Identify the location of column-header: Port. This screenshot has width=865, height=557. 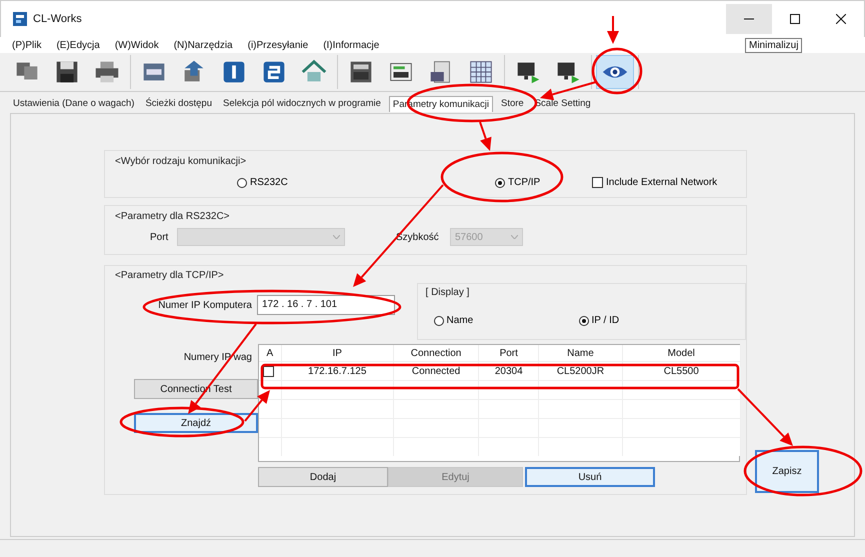
(508, 353).